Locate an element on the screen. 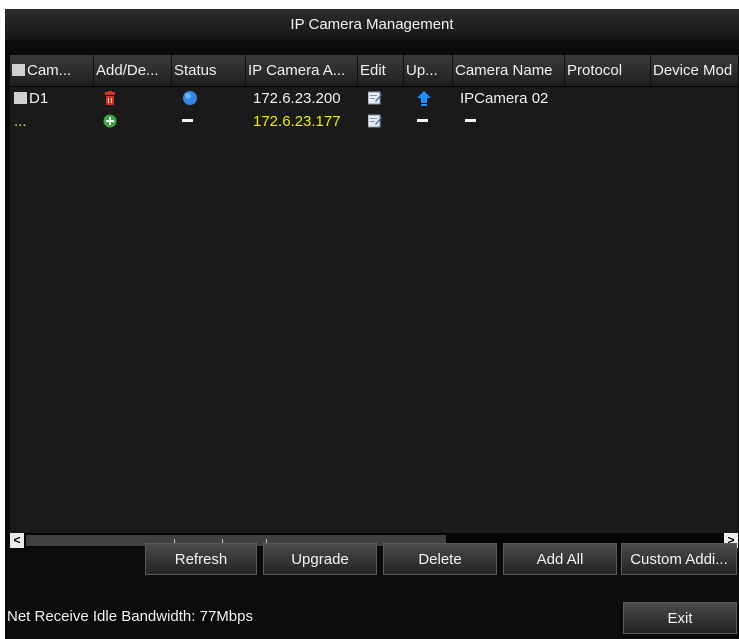 Image resolution: width=739 pixels, height=639 pixels. upgrade-arrow-icon is located at coordinates (424, 98).